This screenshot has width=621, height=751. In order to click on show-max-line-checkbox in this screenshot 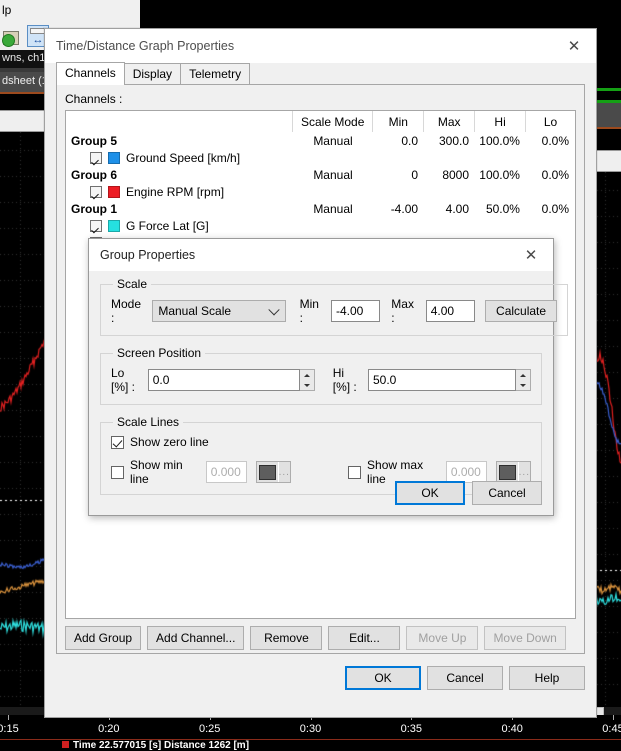, I will do `click(355, 472)`.